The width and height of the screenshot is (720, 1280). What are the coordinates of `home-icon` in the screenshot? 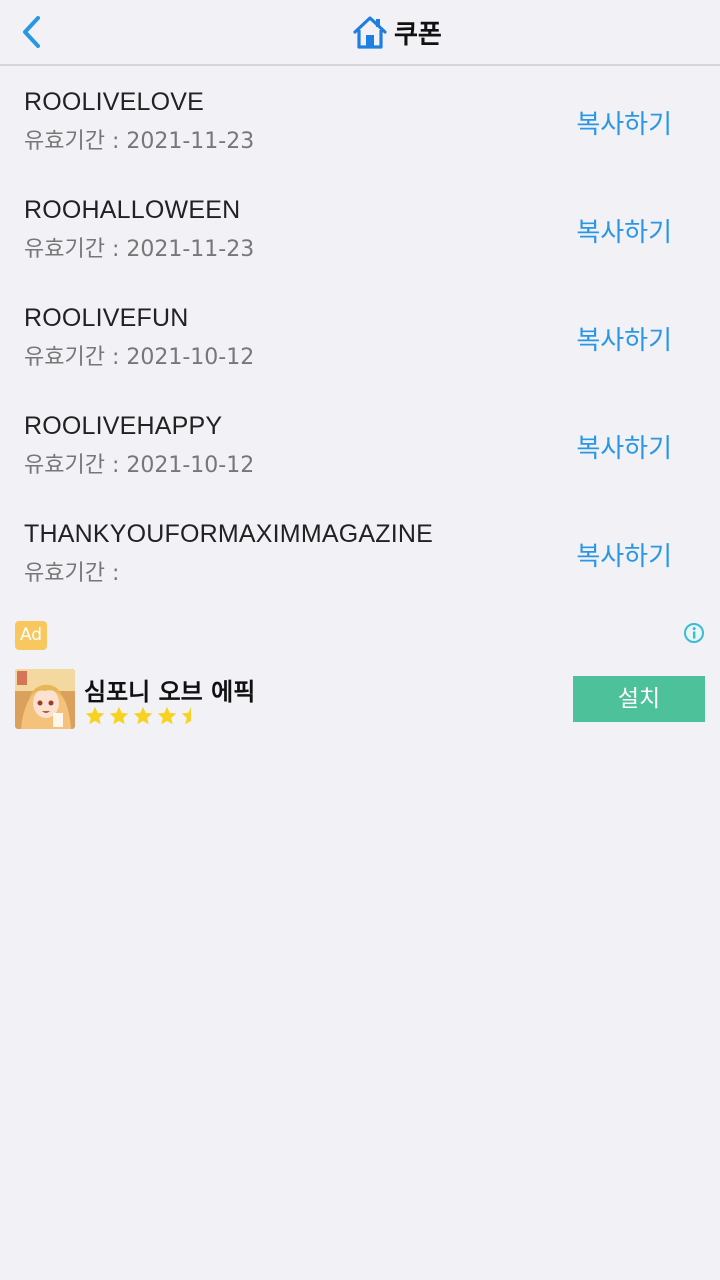 It's located at (370, 32).